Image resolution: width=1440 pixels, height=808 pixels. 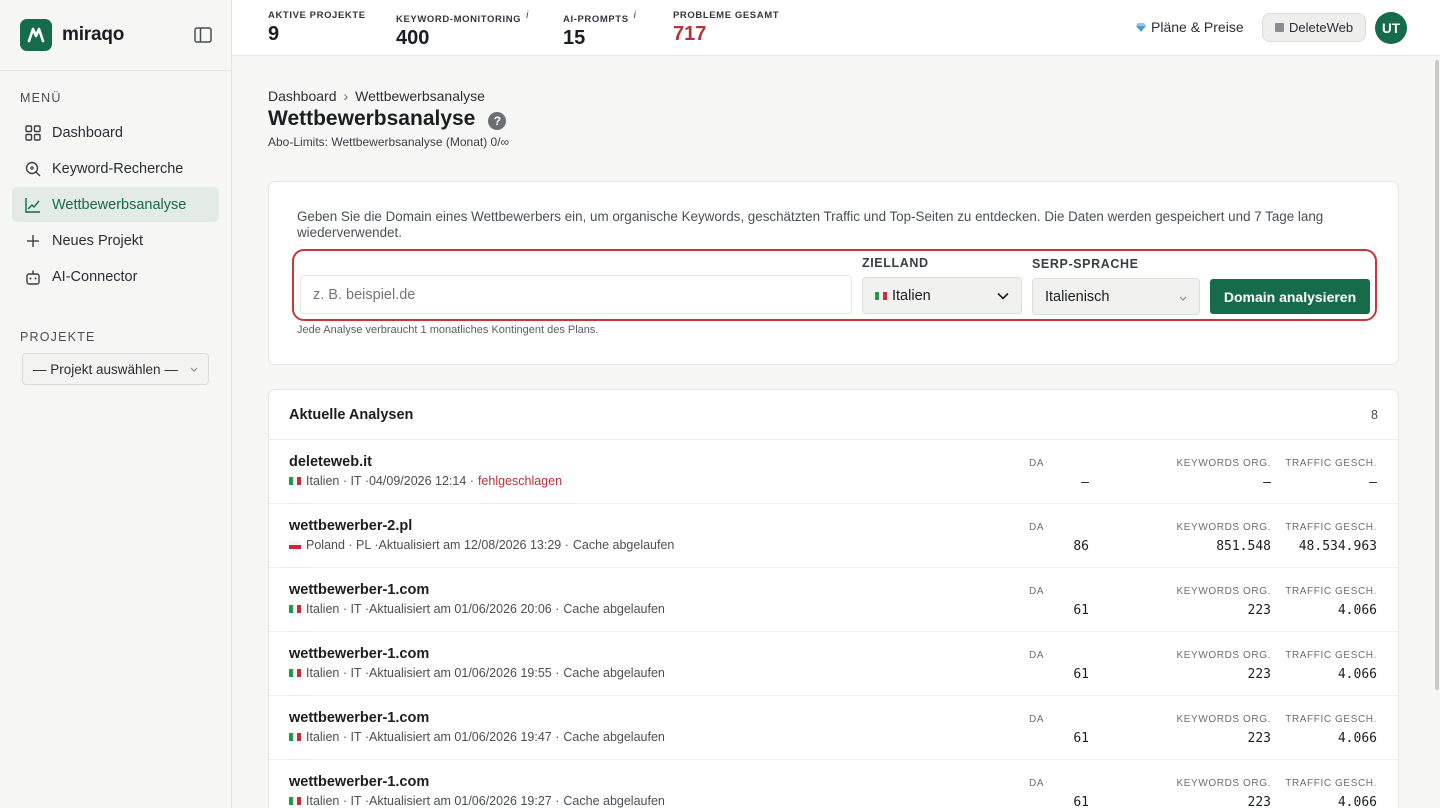 What do you see at coordinates (1116, 296) in the screenshot?
I see `language-select: Italienisch` at bounding box center [1116, 296].